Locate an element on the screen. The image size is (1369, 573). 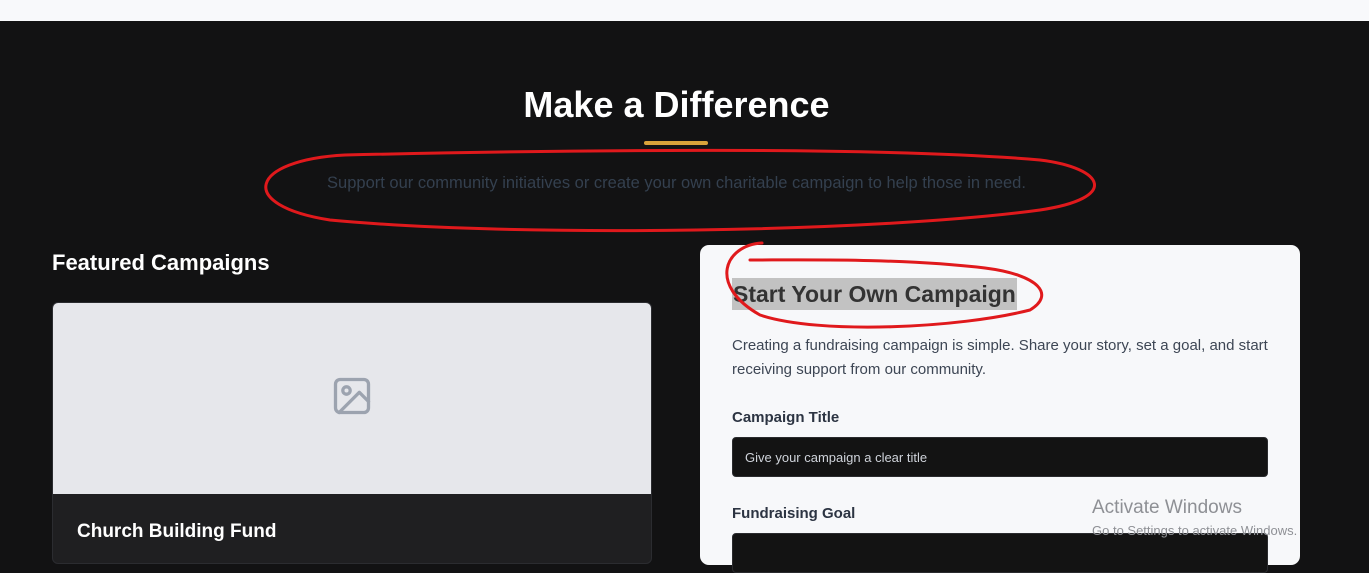
activate-windows-watermark: Activate Windows is located at coordinates (1167, 507).